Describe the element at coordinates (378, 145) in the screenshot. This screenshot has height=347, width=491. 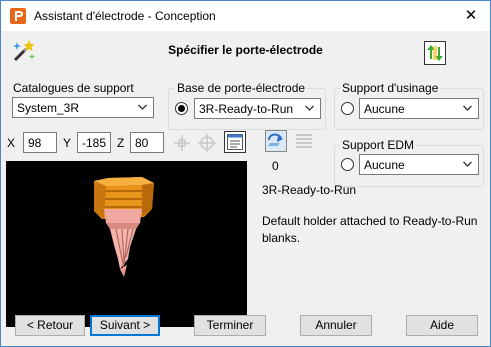
I see `edm-support-label: Support EDM` at that location.